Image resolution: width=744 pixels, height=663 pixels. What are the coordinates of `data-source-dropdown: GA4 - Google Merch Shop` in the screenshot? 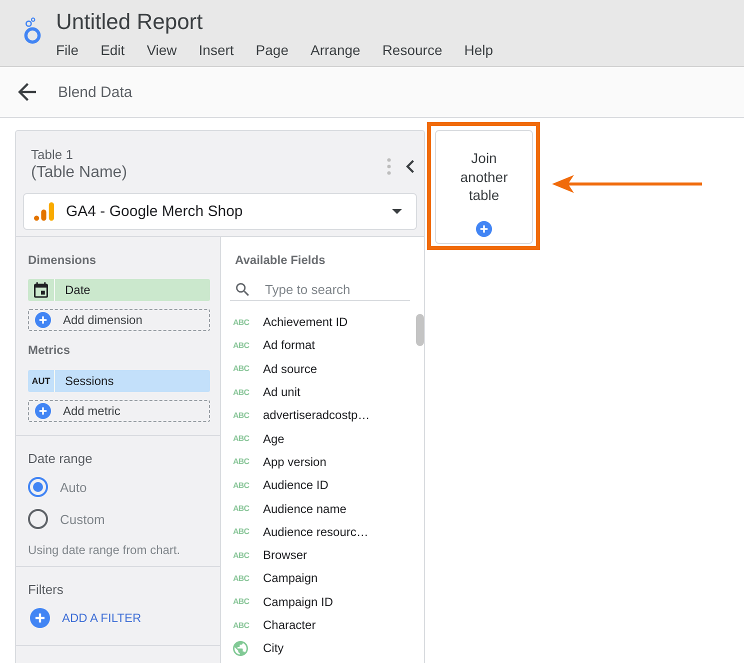 It's located at (220, 211).